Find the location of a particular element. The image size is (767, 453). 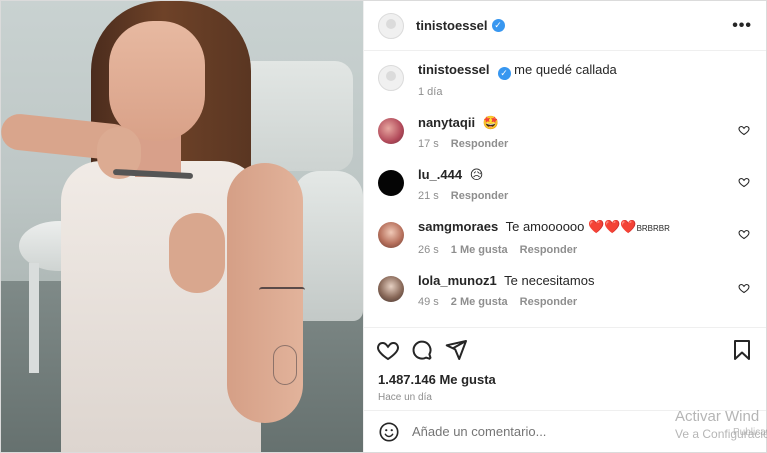

comment-body: lu_.444 😥 21 s Responder is located at coordinates (585, 184).